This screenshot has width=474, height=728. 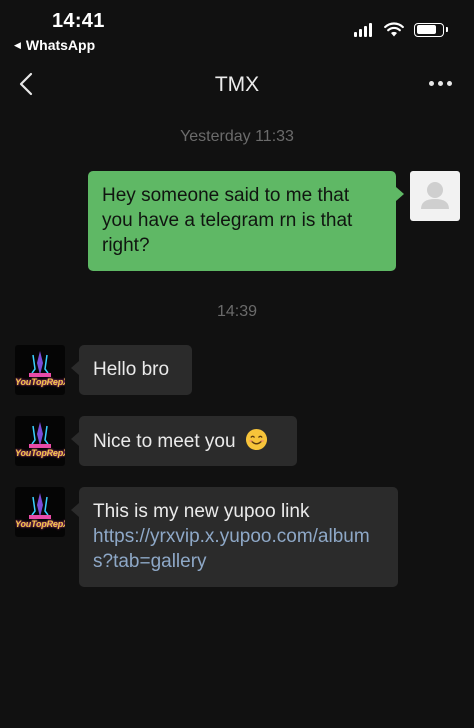 What do you see at coordinates (201, 511) in the screenshot?
I see `message-text: This is my new yupoo link` at bounding box center [201, 511].